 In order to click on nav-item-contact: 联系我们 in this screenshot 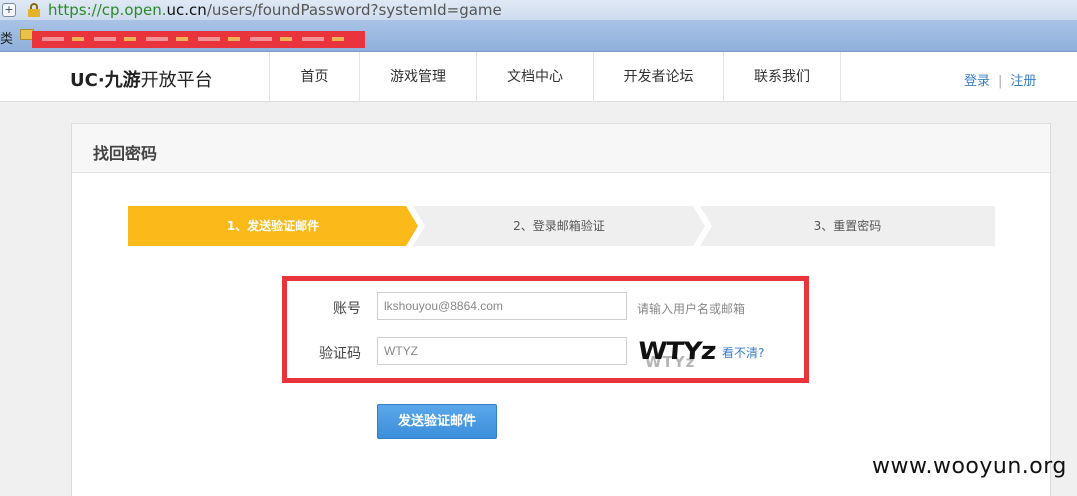, I will do `click(782, 77)`.